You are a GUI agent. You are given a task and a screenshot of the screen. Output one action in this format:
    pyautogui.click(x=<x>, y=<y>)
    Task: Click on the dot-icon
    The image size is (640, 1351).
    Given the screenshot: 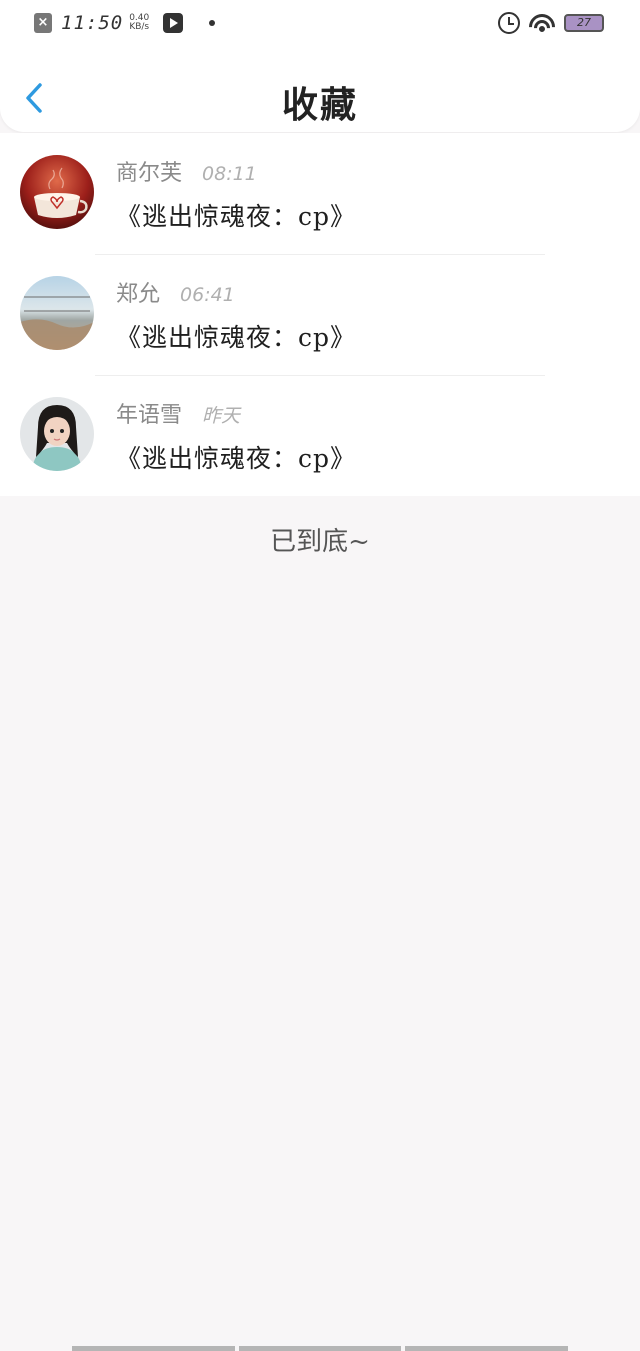 What is the action you would take?
    pyautogui.click(x=212, y=23)
    